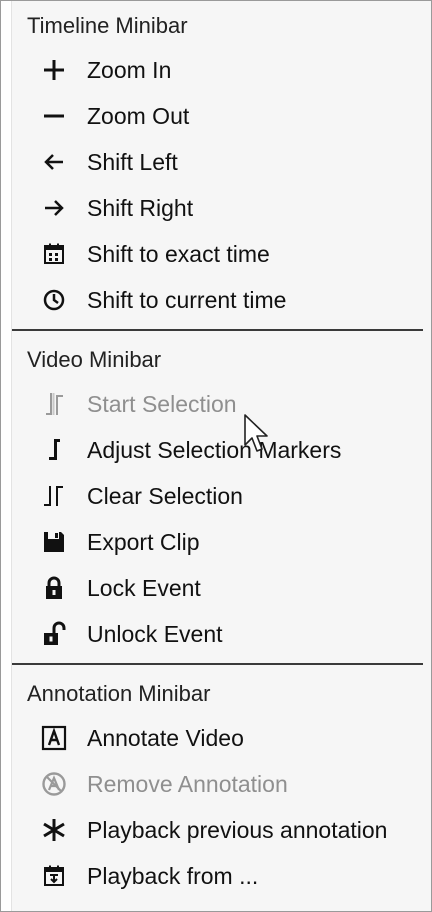  Describe the element at coordinates (162, 403) in the screenshot. I see `menu-item-label: Start Selection` at that location.